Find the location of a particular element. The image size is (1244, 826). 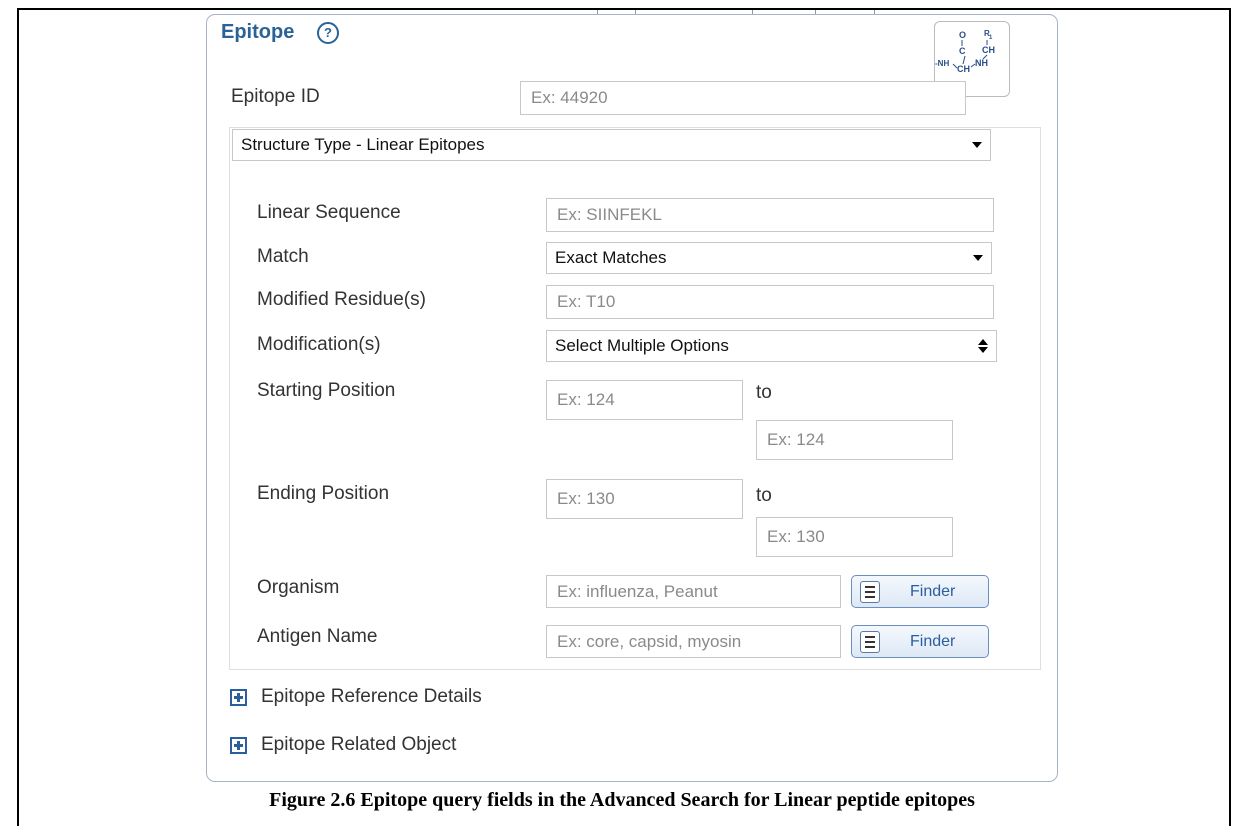

epitope-reference-details-label: Epitope Reference Details is located at coordinates (371, 696).